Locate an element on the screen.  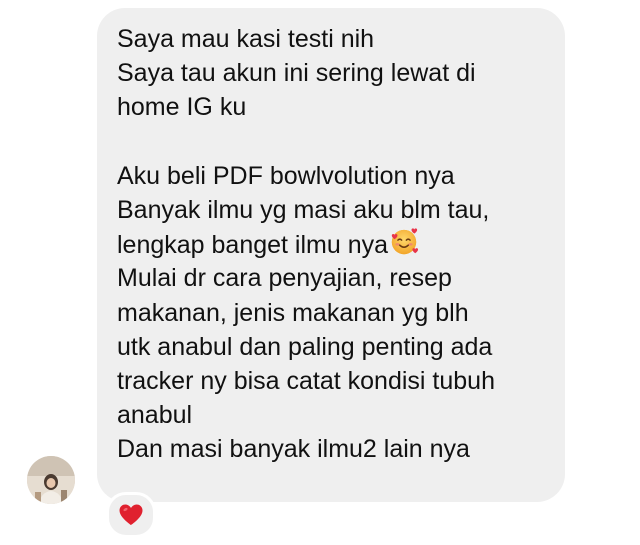
red-heart-icon is located at coordinates (131, 514).